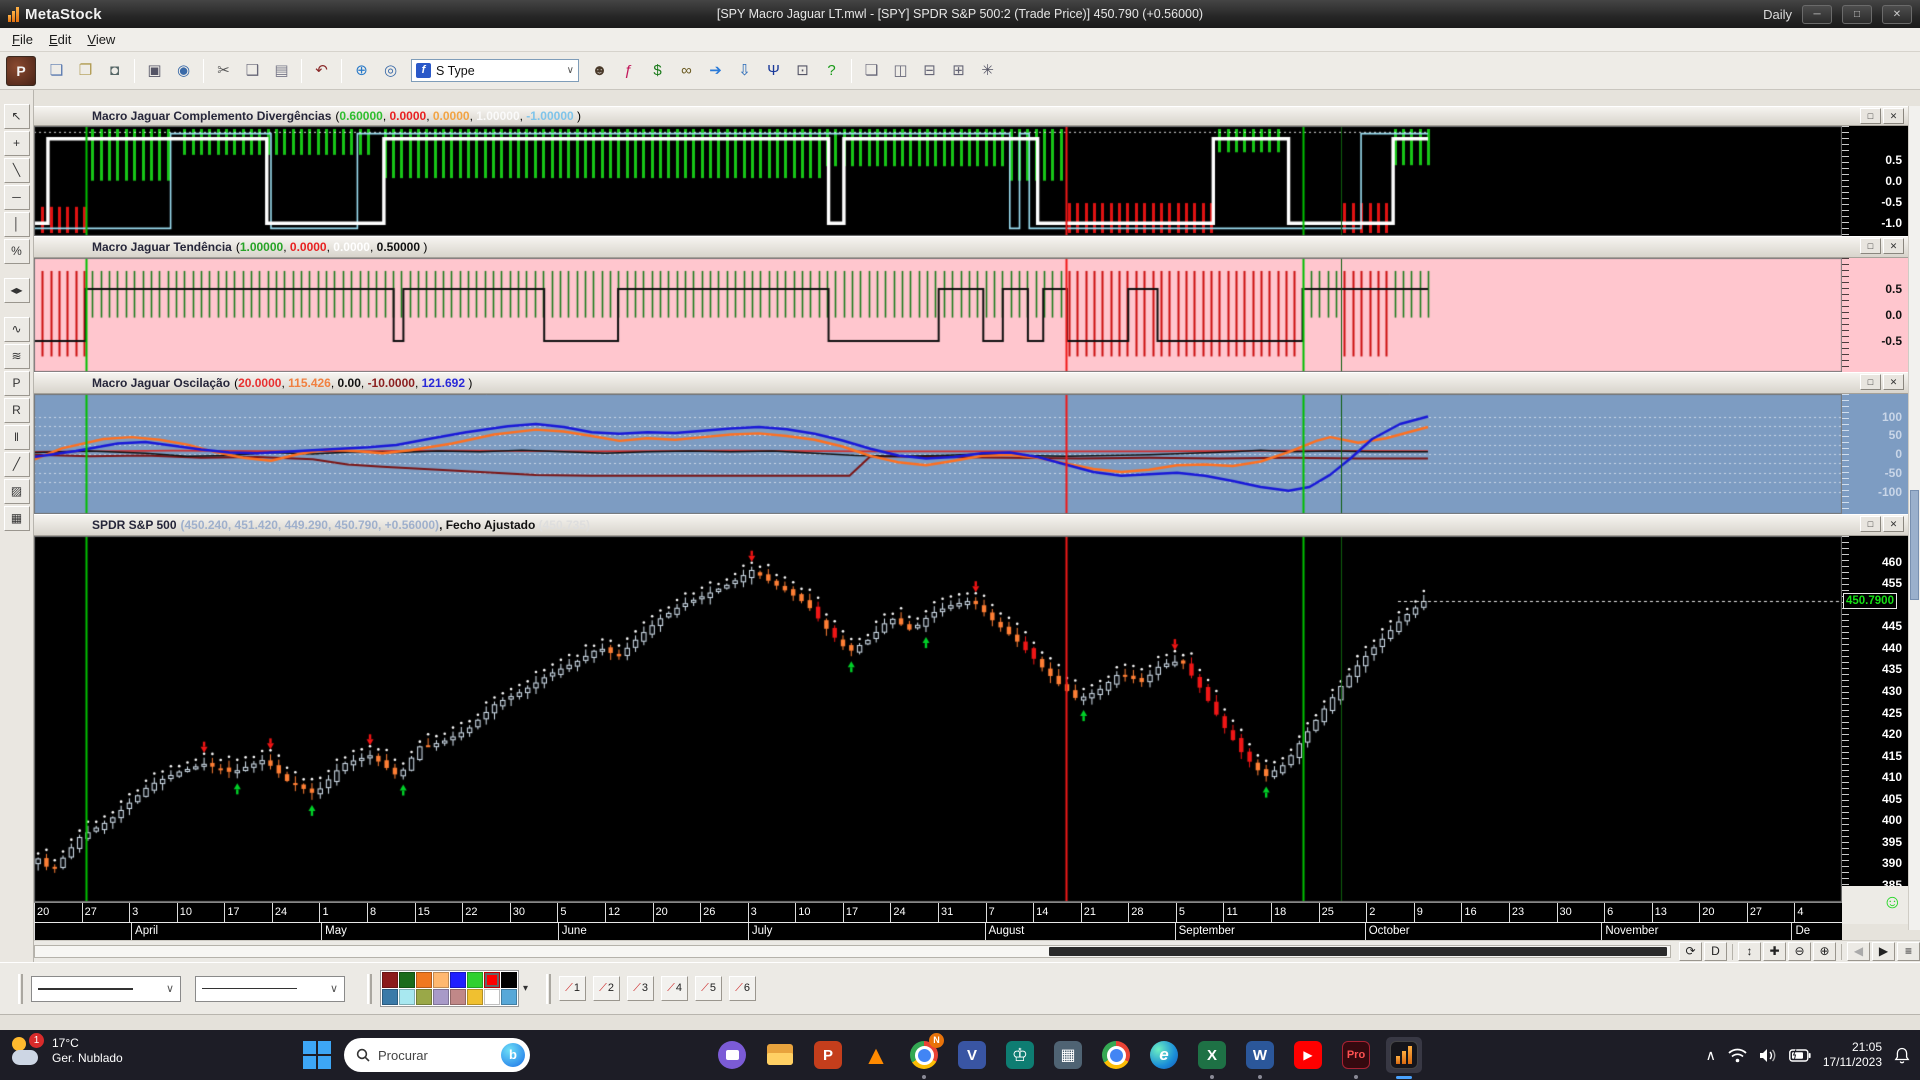 Image resolution: width=1920 pixels, height=1080 pixels. What do you see at coordinates (773, 70) in the screenshot?
I see `system-tester-icon: Ψ` at bounding box center [773, 70].